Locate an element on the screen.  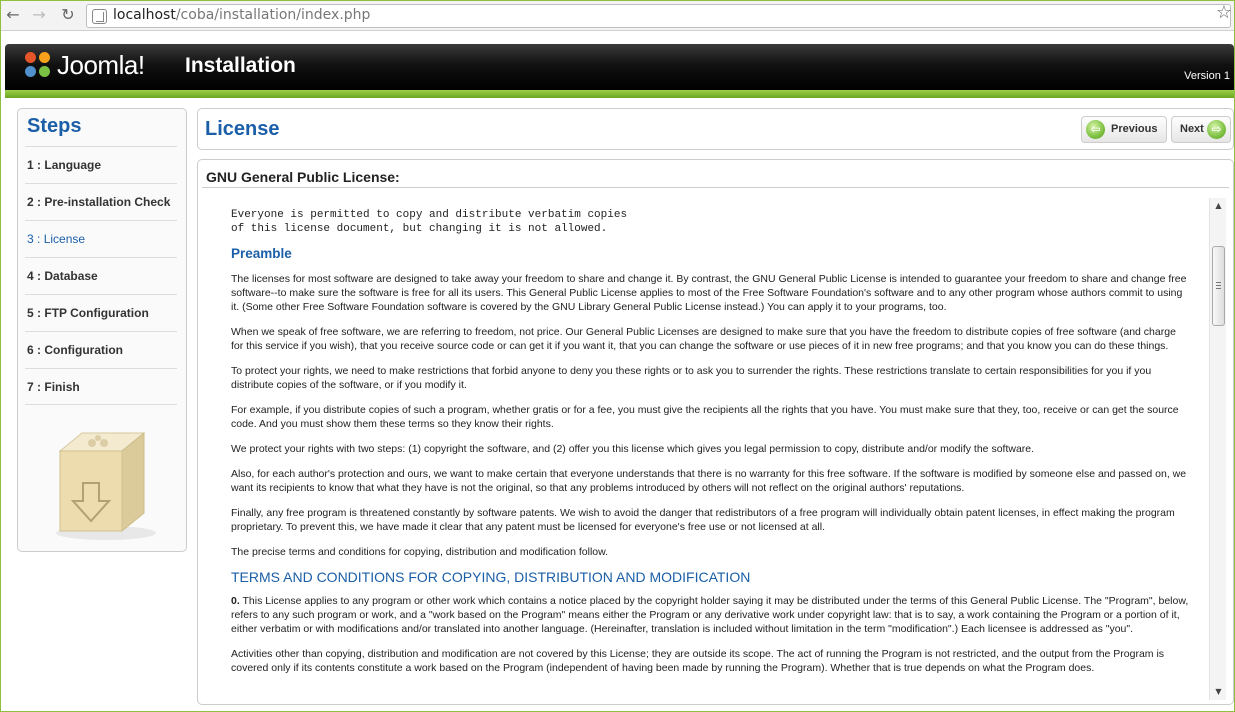
step-number: 4 : is located at coordinates (34, 276).